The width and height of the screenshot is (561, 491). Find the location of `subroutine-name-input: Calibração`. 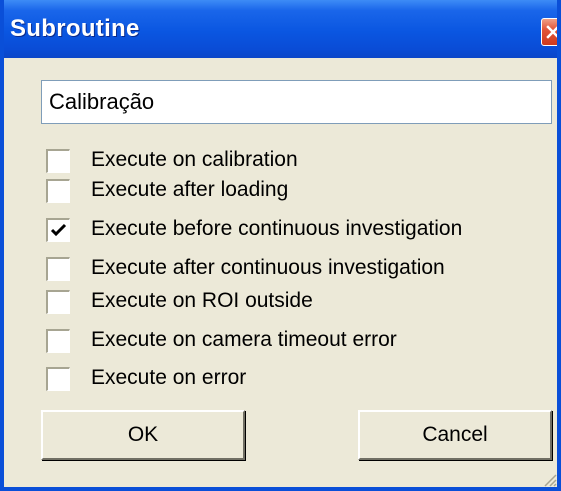

subroutine-name-input: Calibração is located at coordinates (296, 102).